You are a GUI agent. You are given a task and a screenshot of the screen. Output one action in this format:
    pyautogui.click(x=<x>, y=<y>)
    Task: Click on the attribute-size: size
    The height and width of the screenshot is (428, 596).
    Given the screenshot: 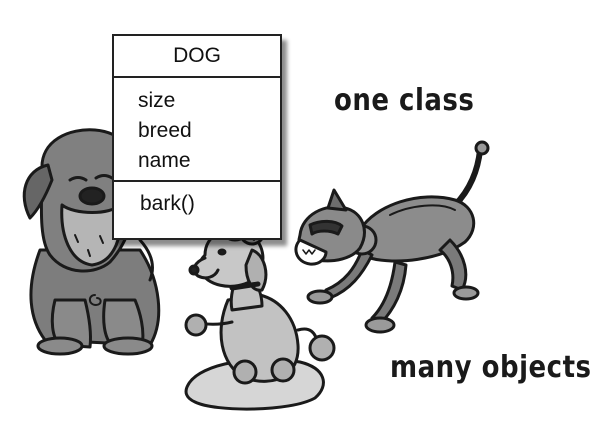 What is the action you would take?
    pyautogui.click(x=157, y=100)
    